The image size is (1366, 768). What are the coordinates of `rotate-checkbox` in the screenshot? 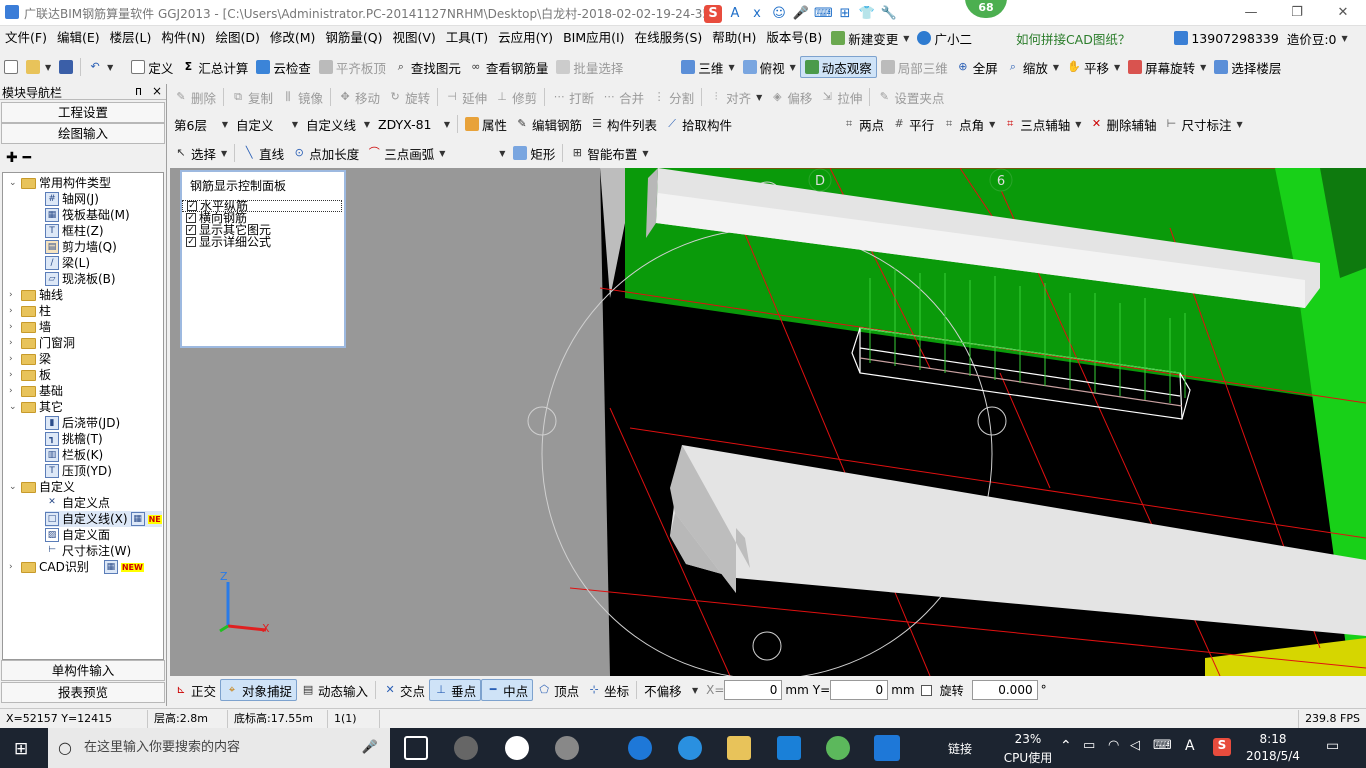 It's located at (926, 690).